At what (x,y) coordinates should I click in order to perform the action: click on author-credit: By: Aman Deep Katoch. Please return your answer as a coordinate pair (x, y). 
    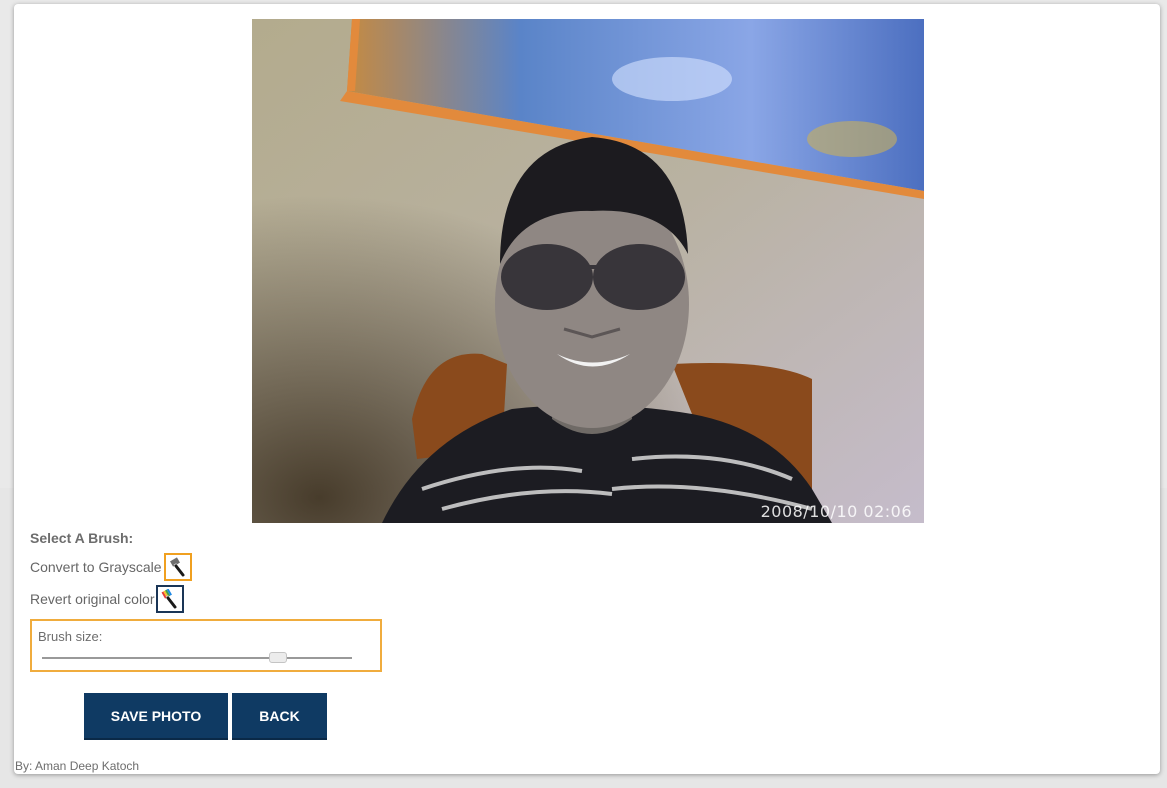
    Looking at the image, I should click on (77, 766).